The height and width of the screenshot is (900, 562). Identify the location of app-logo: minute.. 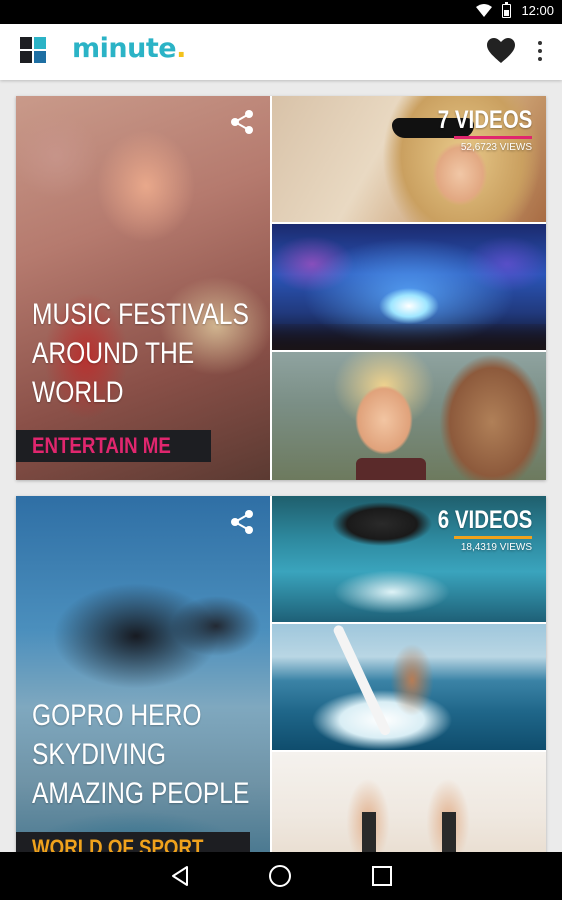
(129, 48).